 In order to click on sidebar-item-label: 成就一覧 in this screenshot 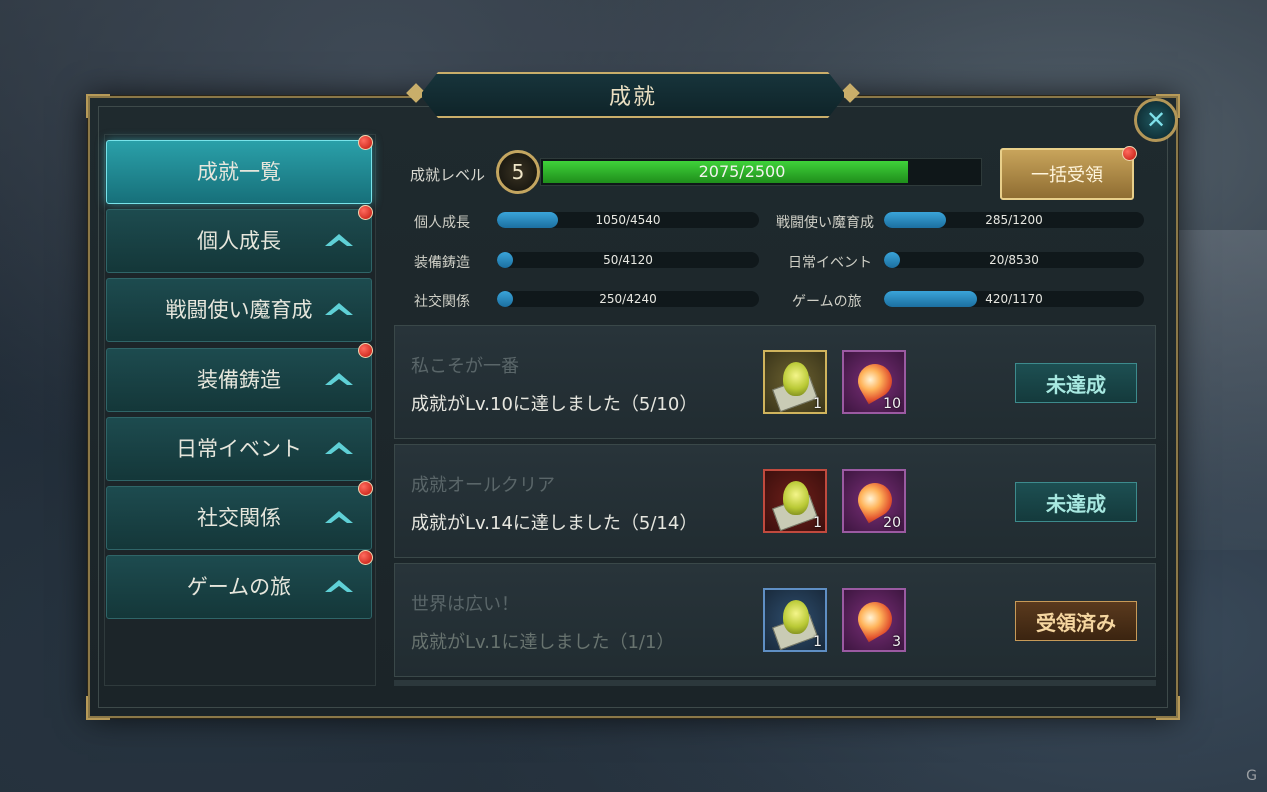, I will do `click(239, 172)`.